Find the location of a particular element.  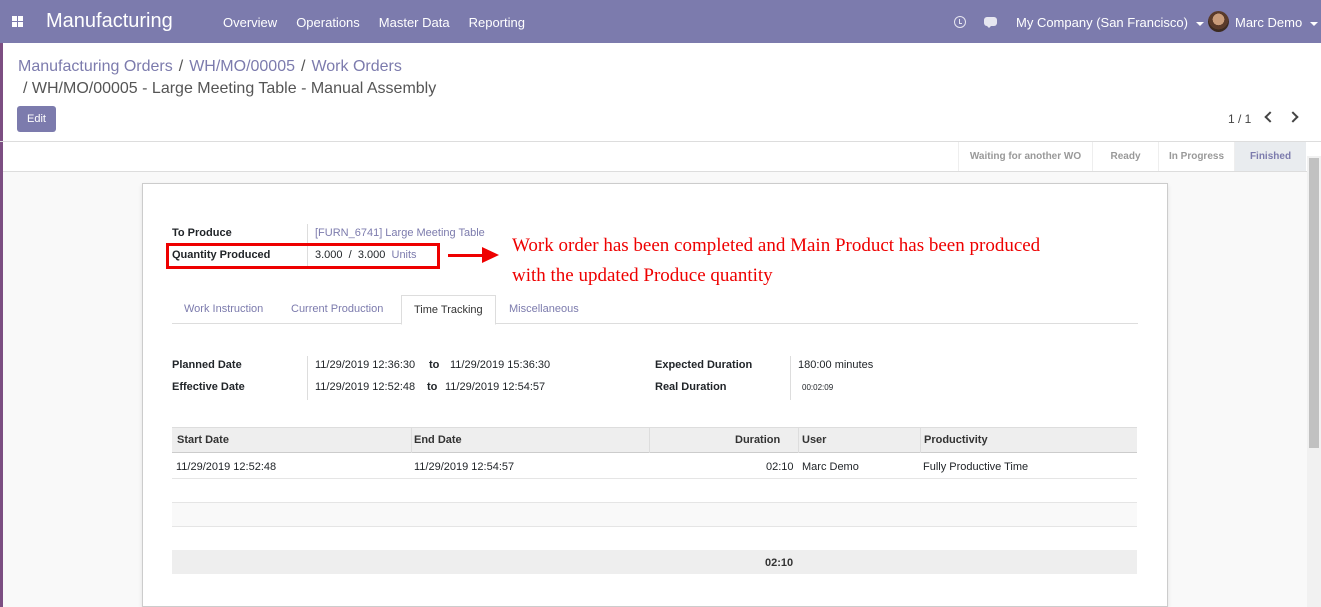

stage-waiting: Waiting for another WO is located at coordinates (1025, 156).